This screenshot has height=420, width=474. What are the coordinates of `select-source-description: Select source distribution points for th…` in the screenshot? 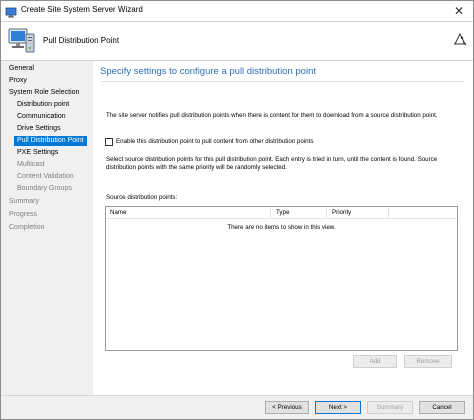 It's located at (272, 163).